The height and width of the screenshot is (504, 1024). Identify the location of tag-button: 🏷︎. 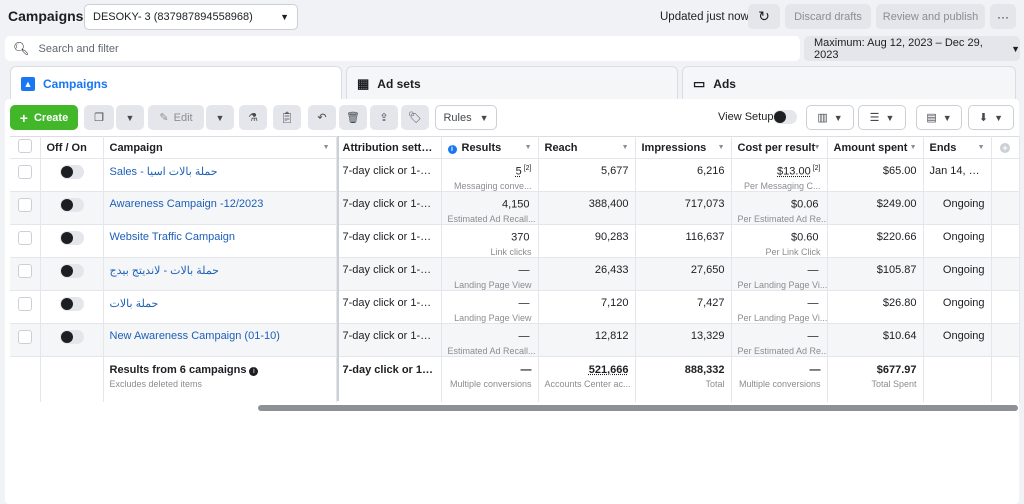
(415, 117).